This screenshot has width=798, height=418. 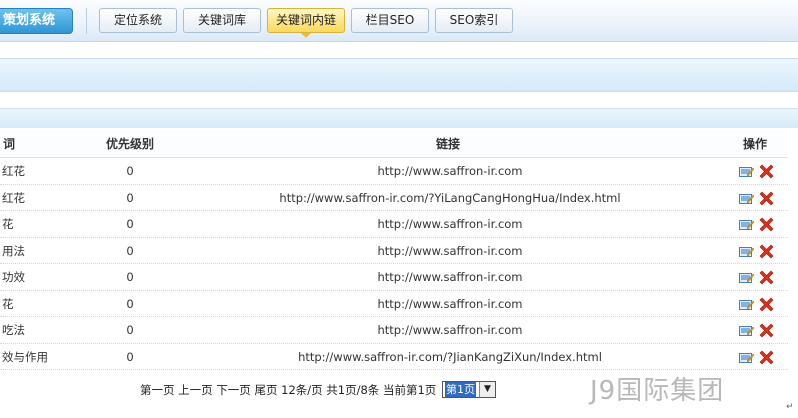 What do you see at coordinates (399, 118) in the screenshot?
I see `section-band` at bounding box center [399, 118].